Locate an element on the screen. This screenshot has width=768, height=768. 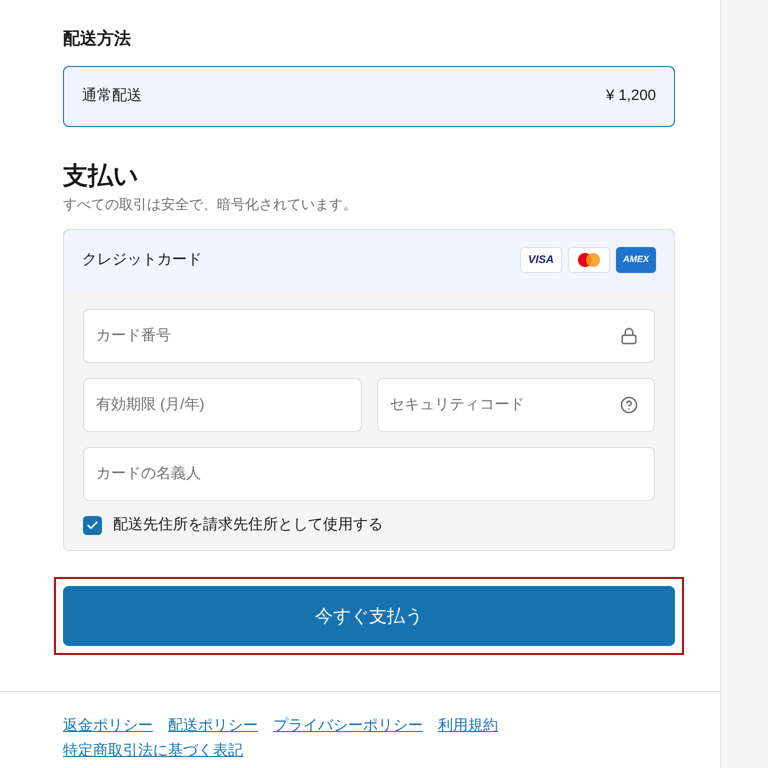
payment-method: クレジットカード VISA AMEX is located at coordinates (369, 260).